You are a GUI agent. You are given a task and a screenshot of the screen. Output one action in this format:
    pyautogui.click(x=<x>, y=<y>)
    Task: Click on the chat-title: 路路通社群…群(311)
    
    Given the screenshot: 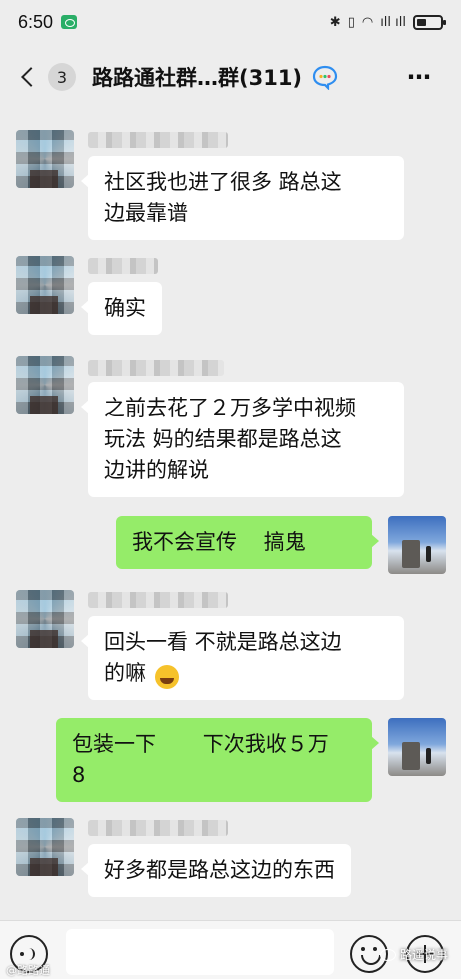 What is the action you would take?
    pyautogui.click(x=197, y=78)
    